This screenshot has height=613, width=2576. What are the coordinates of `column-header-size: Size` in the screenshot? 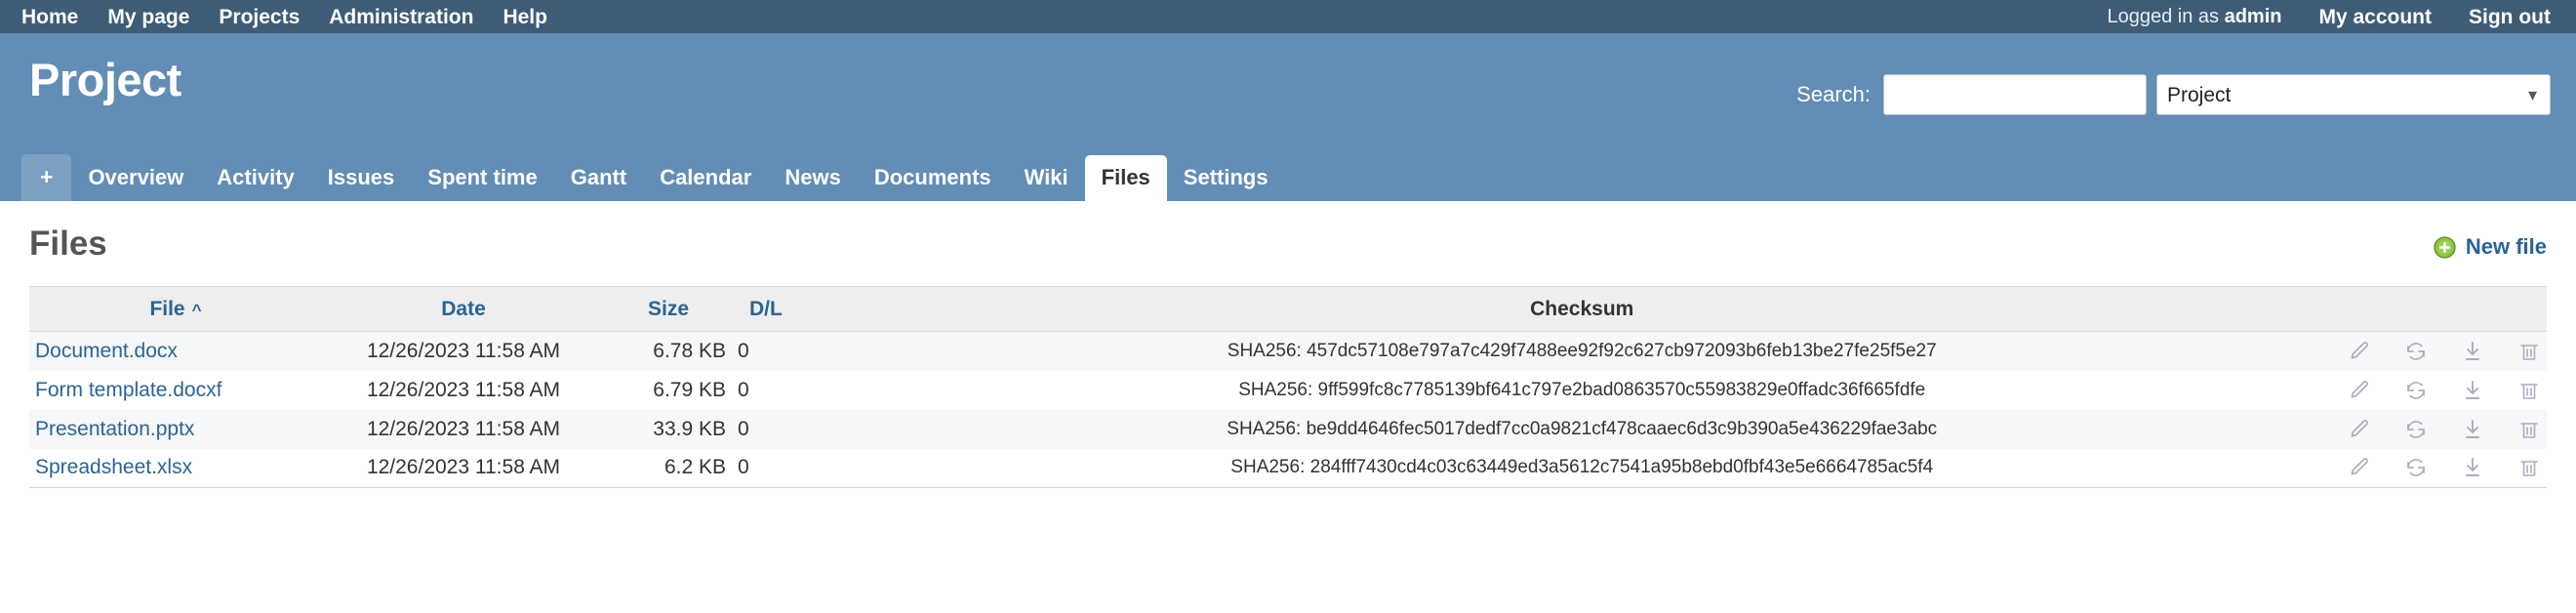 It's located at (668, 309).